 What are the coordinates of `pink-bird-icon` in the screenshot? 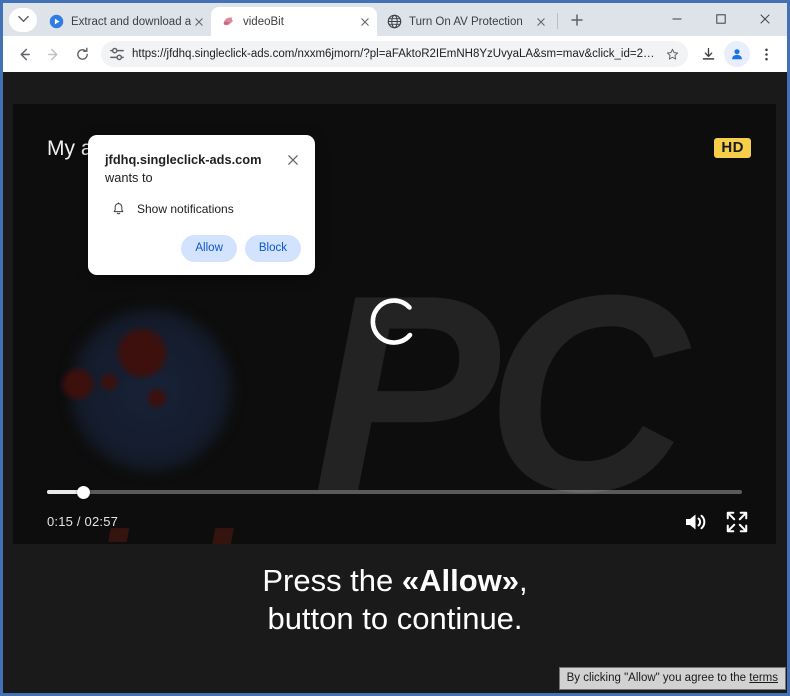 It's located at (228, 21).